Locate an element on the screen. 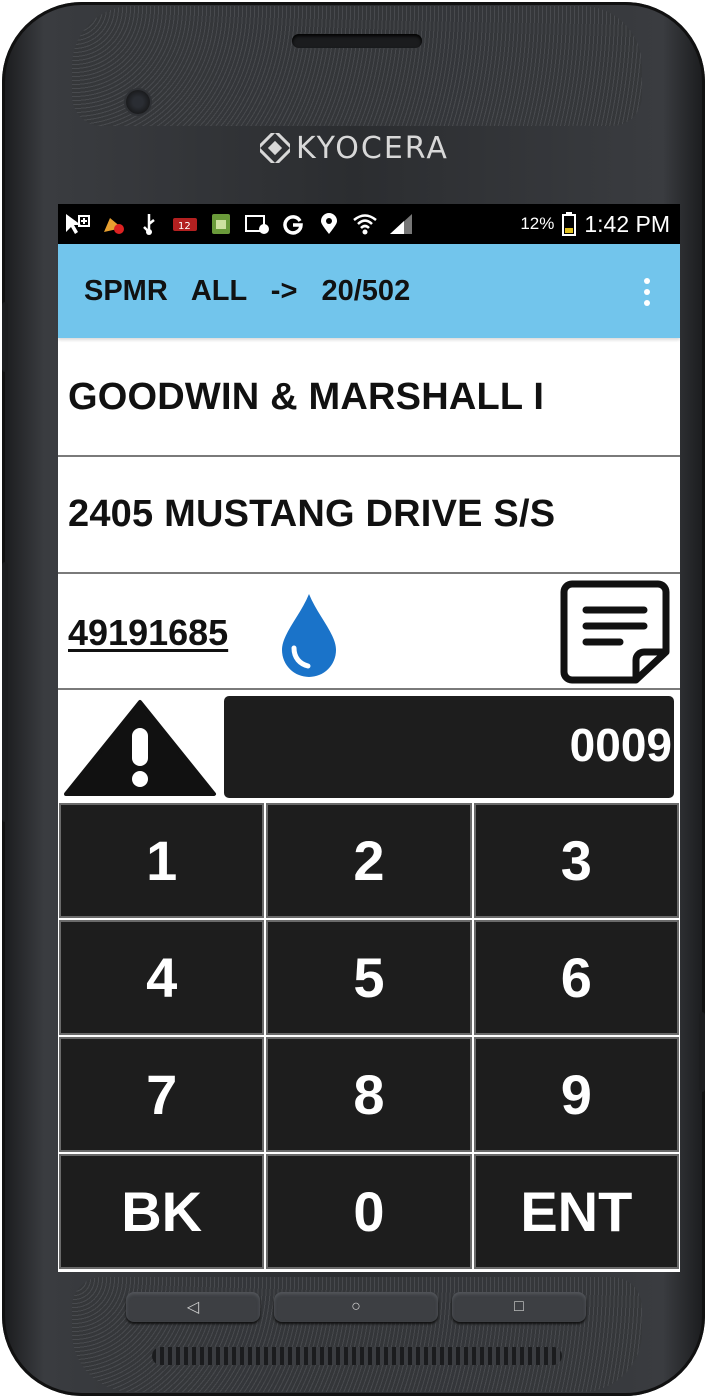 The width and height of the screenshot is (709, 1400). home-icon: ○ is located at coordinates (356, 1306).